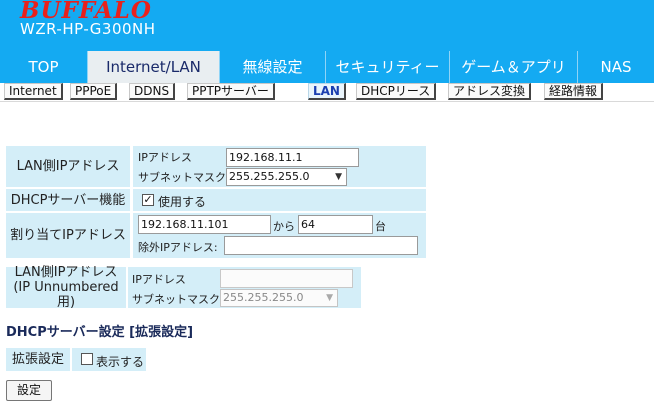  Describe the element at coordinates (148, 200) in the screenshot. I see `dhcp-use-checkbox: ✓` at that location.